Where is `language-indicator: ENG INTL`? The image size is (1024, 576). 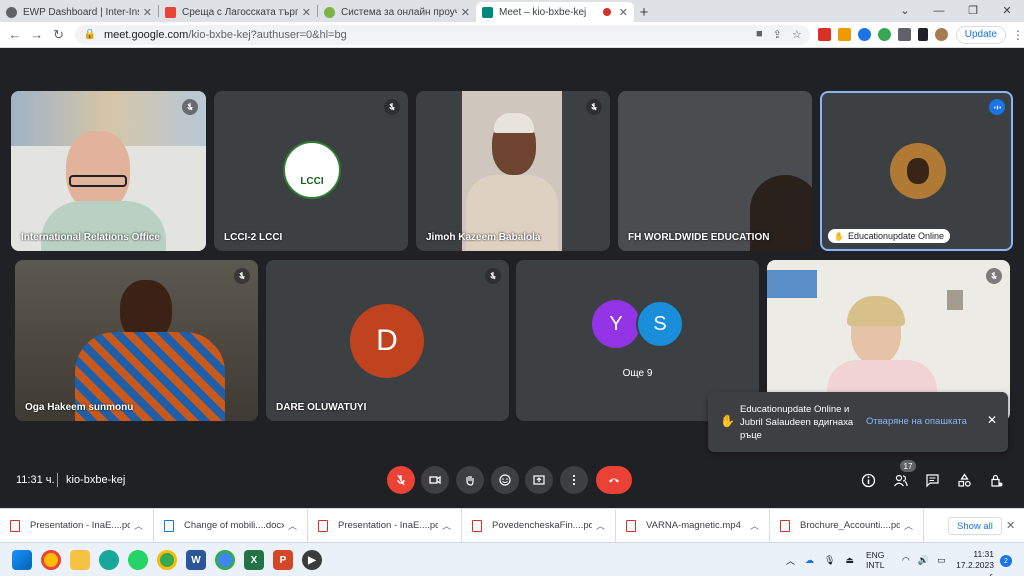
language-indicator: ENG INTL is located at coordinates (875, 560).